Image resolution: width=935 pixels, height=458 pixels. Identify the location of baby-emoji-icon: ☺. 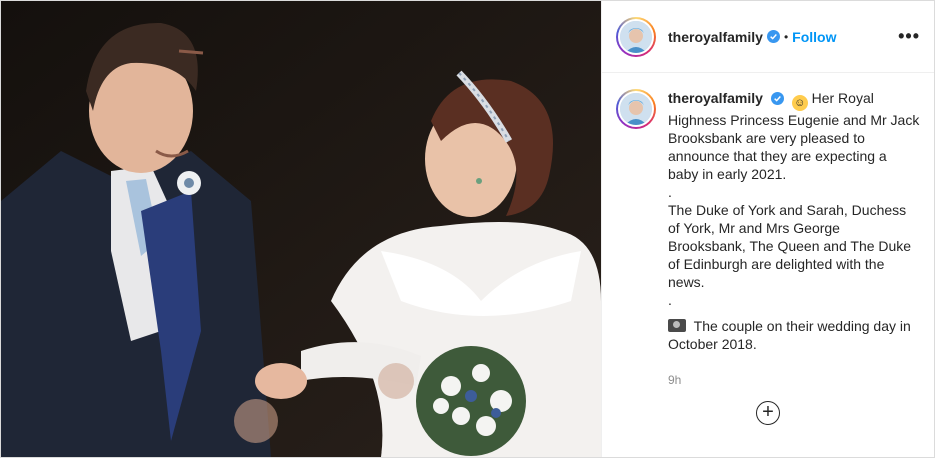
(799, 103).